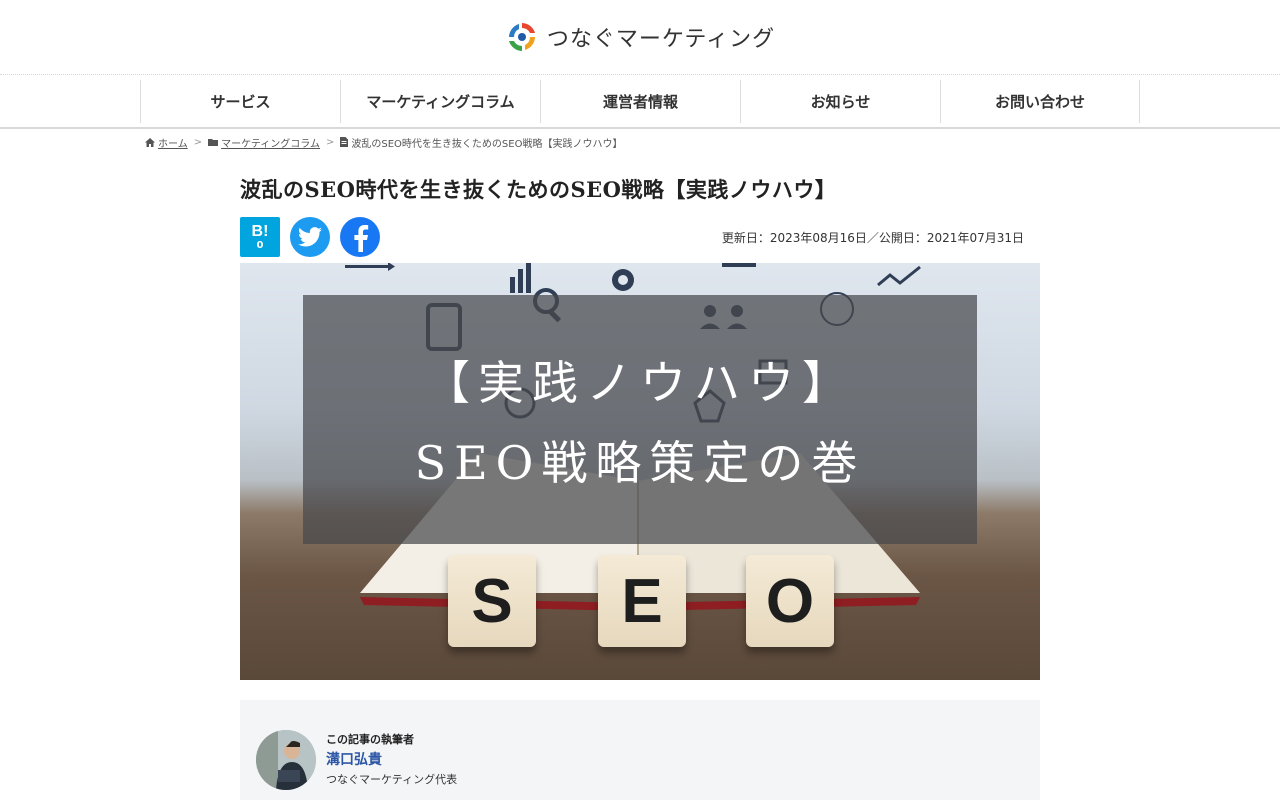 The image size is (1280, 800). What do you see at coordinates (440, 101) in the screenshot?
I see `nav-item-marketing-column: マーケティングコラム` at bounding box center [440, 101].